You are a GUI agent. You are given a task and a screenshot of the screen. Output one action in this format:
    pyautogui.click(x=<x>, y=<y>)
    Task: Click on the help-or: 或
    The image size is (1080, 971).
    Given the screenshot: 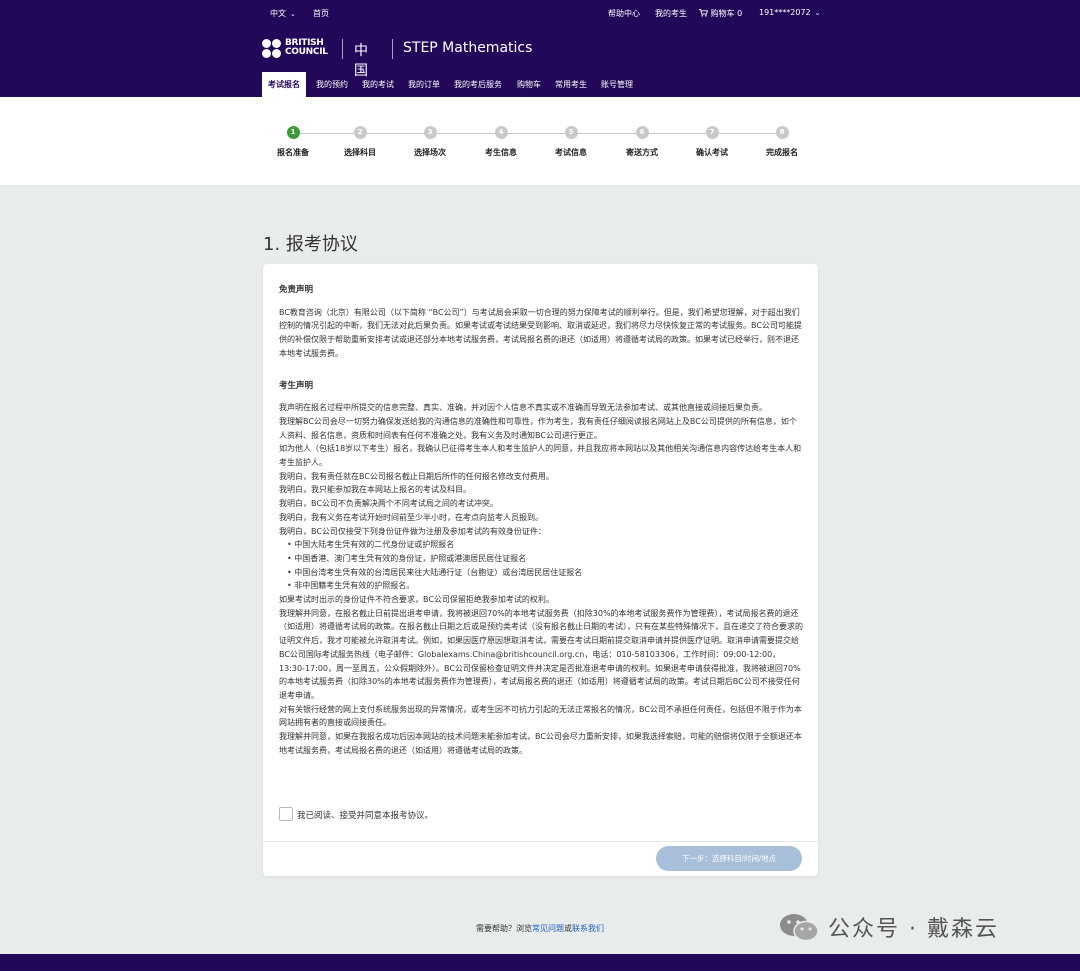 What is the action you would take?
    pyautogui.click(x=568, y=928)
    